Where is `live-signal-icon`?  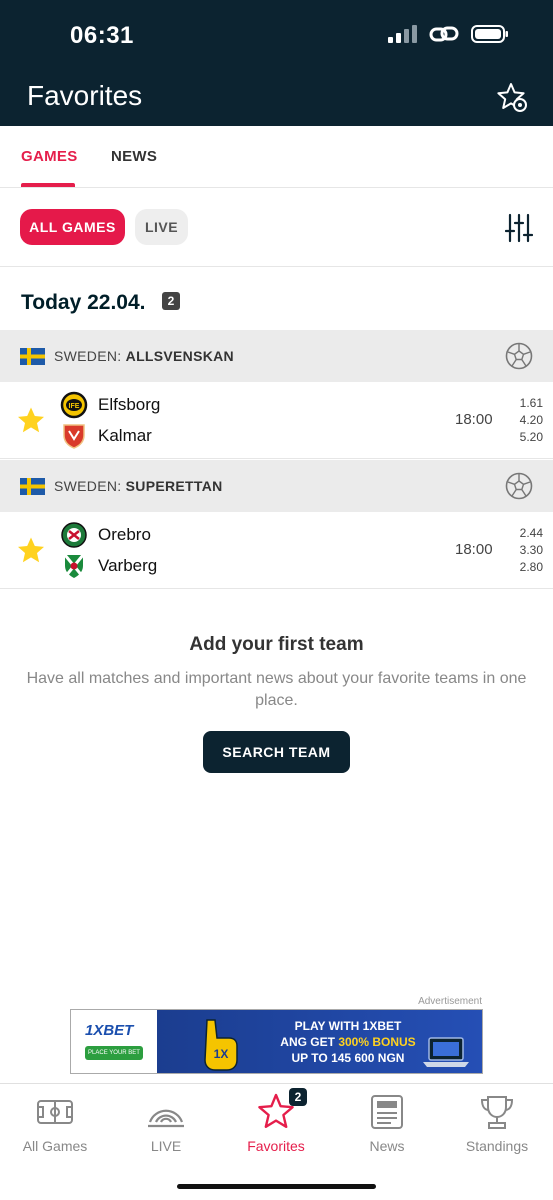
live-signal-icon is located at coordinates (166, 1118).